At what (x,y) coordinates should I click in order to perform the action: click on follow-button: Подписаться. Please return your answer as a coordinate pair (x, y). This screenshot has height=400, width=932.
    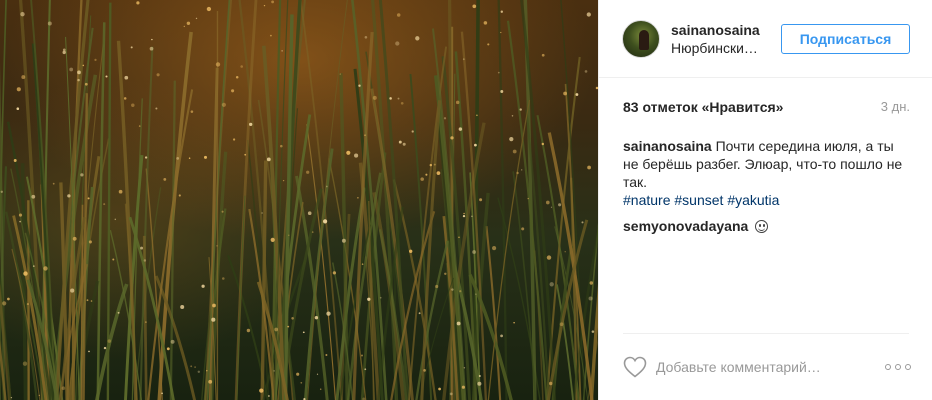
    Looking at the image, I should click on (845, 39).